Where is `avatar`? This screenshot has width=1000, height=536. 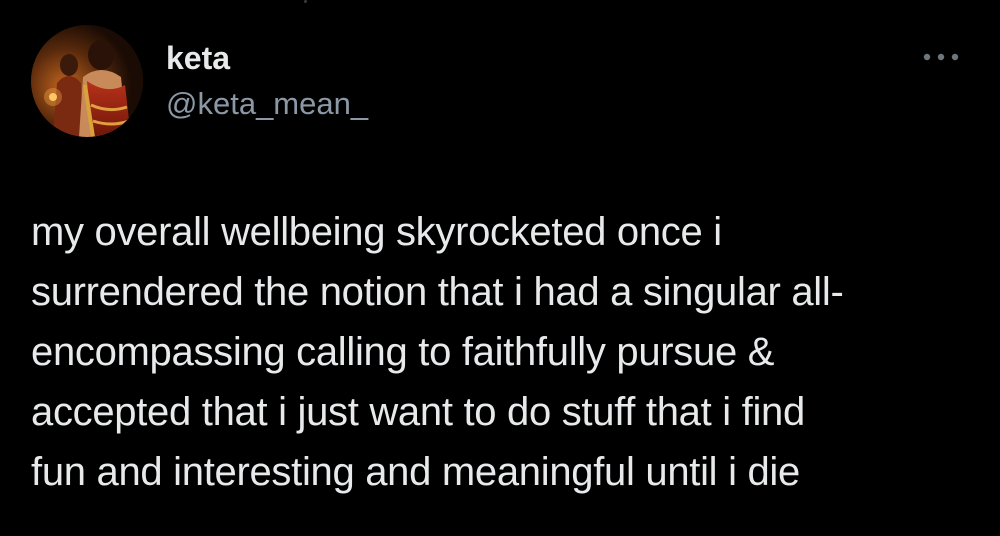 avatar is located at coordinates (87, 81).